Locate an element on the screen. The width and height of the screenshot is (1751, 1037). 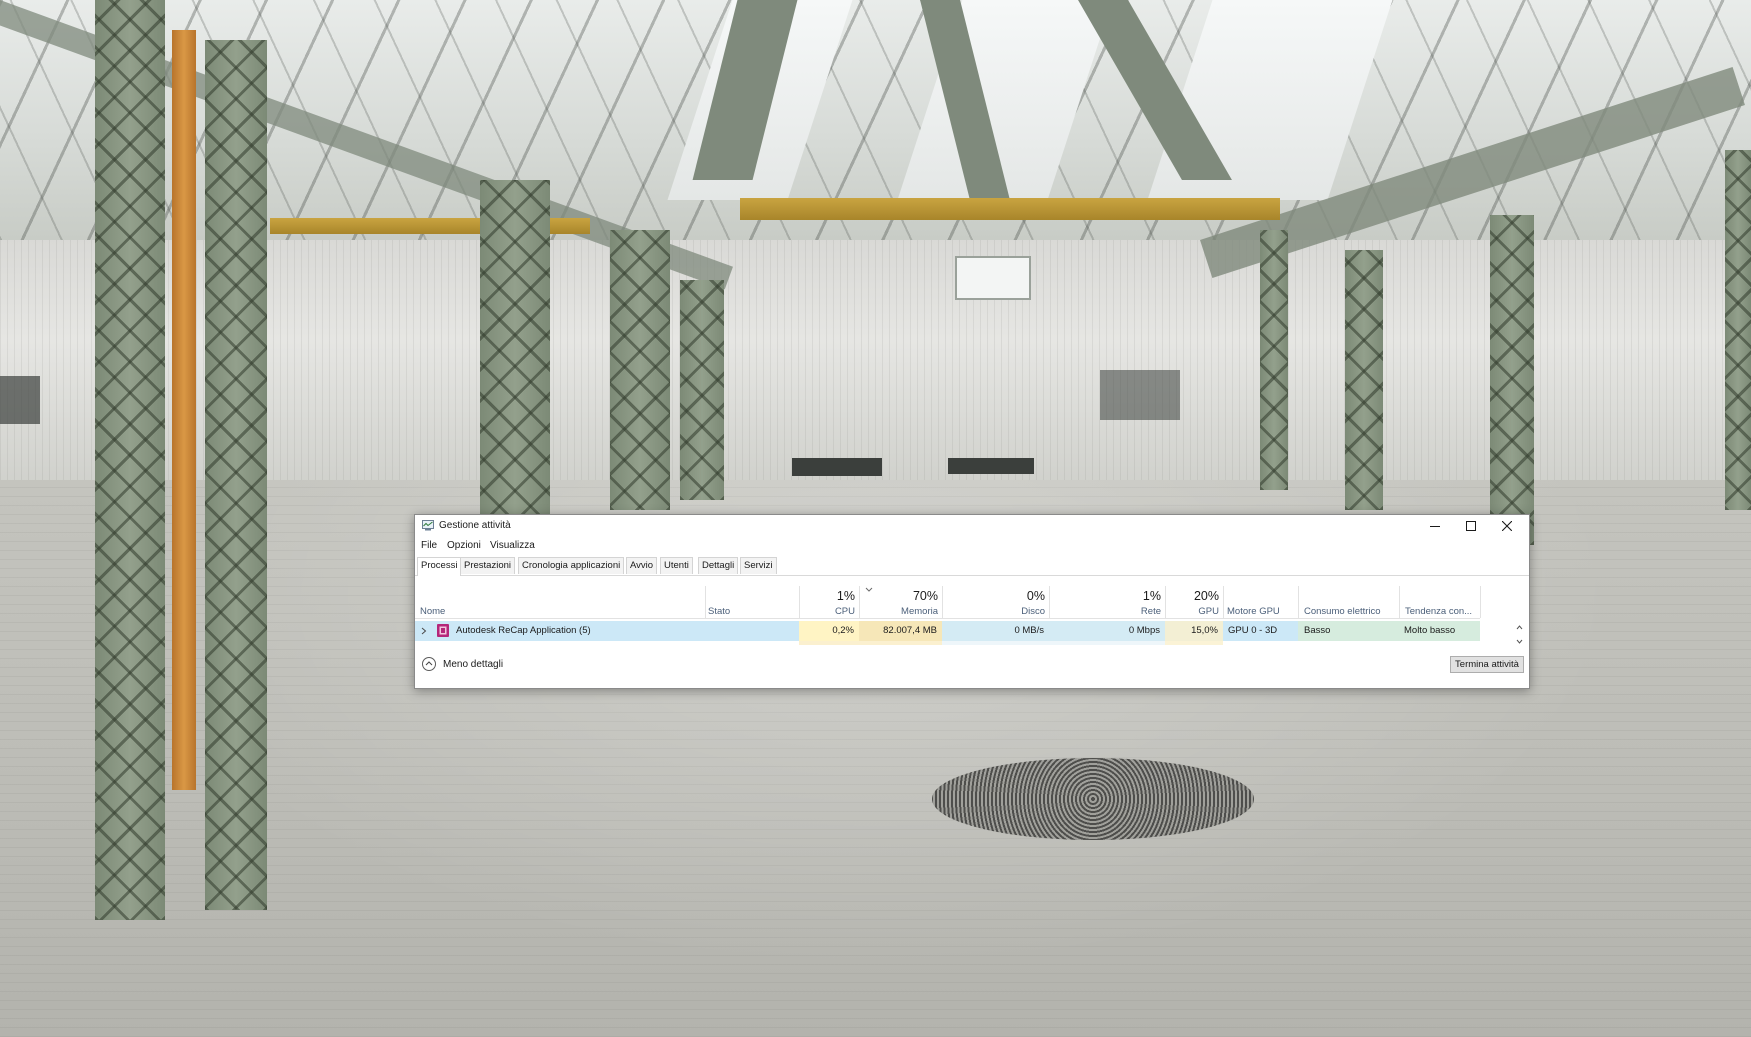
row-heat-strip is located at coordinates (947, 643).